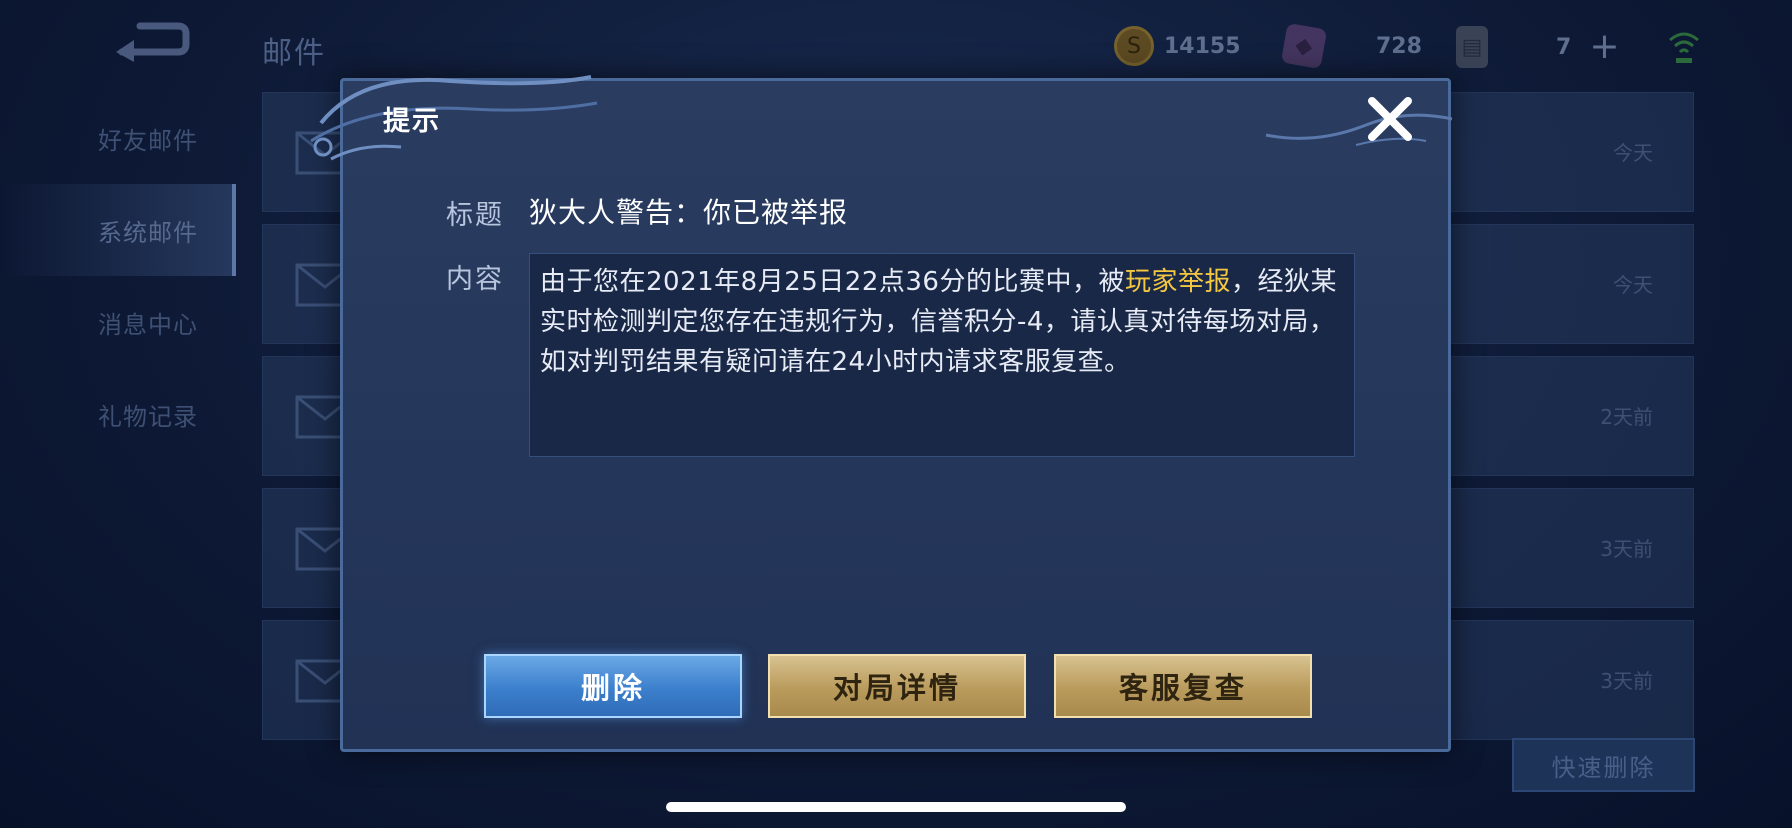  What do you see at coordinates (896, 807) in the screenshot?
I see `home-indicator` at bounding box center [896, 807].